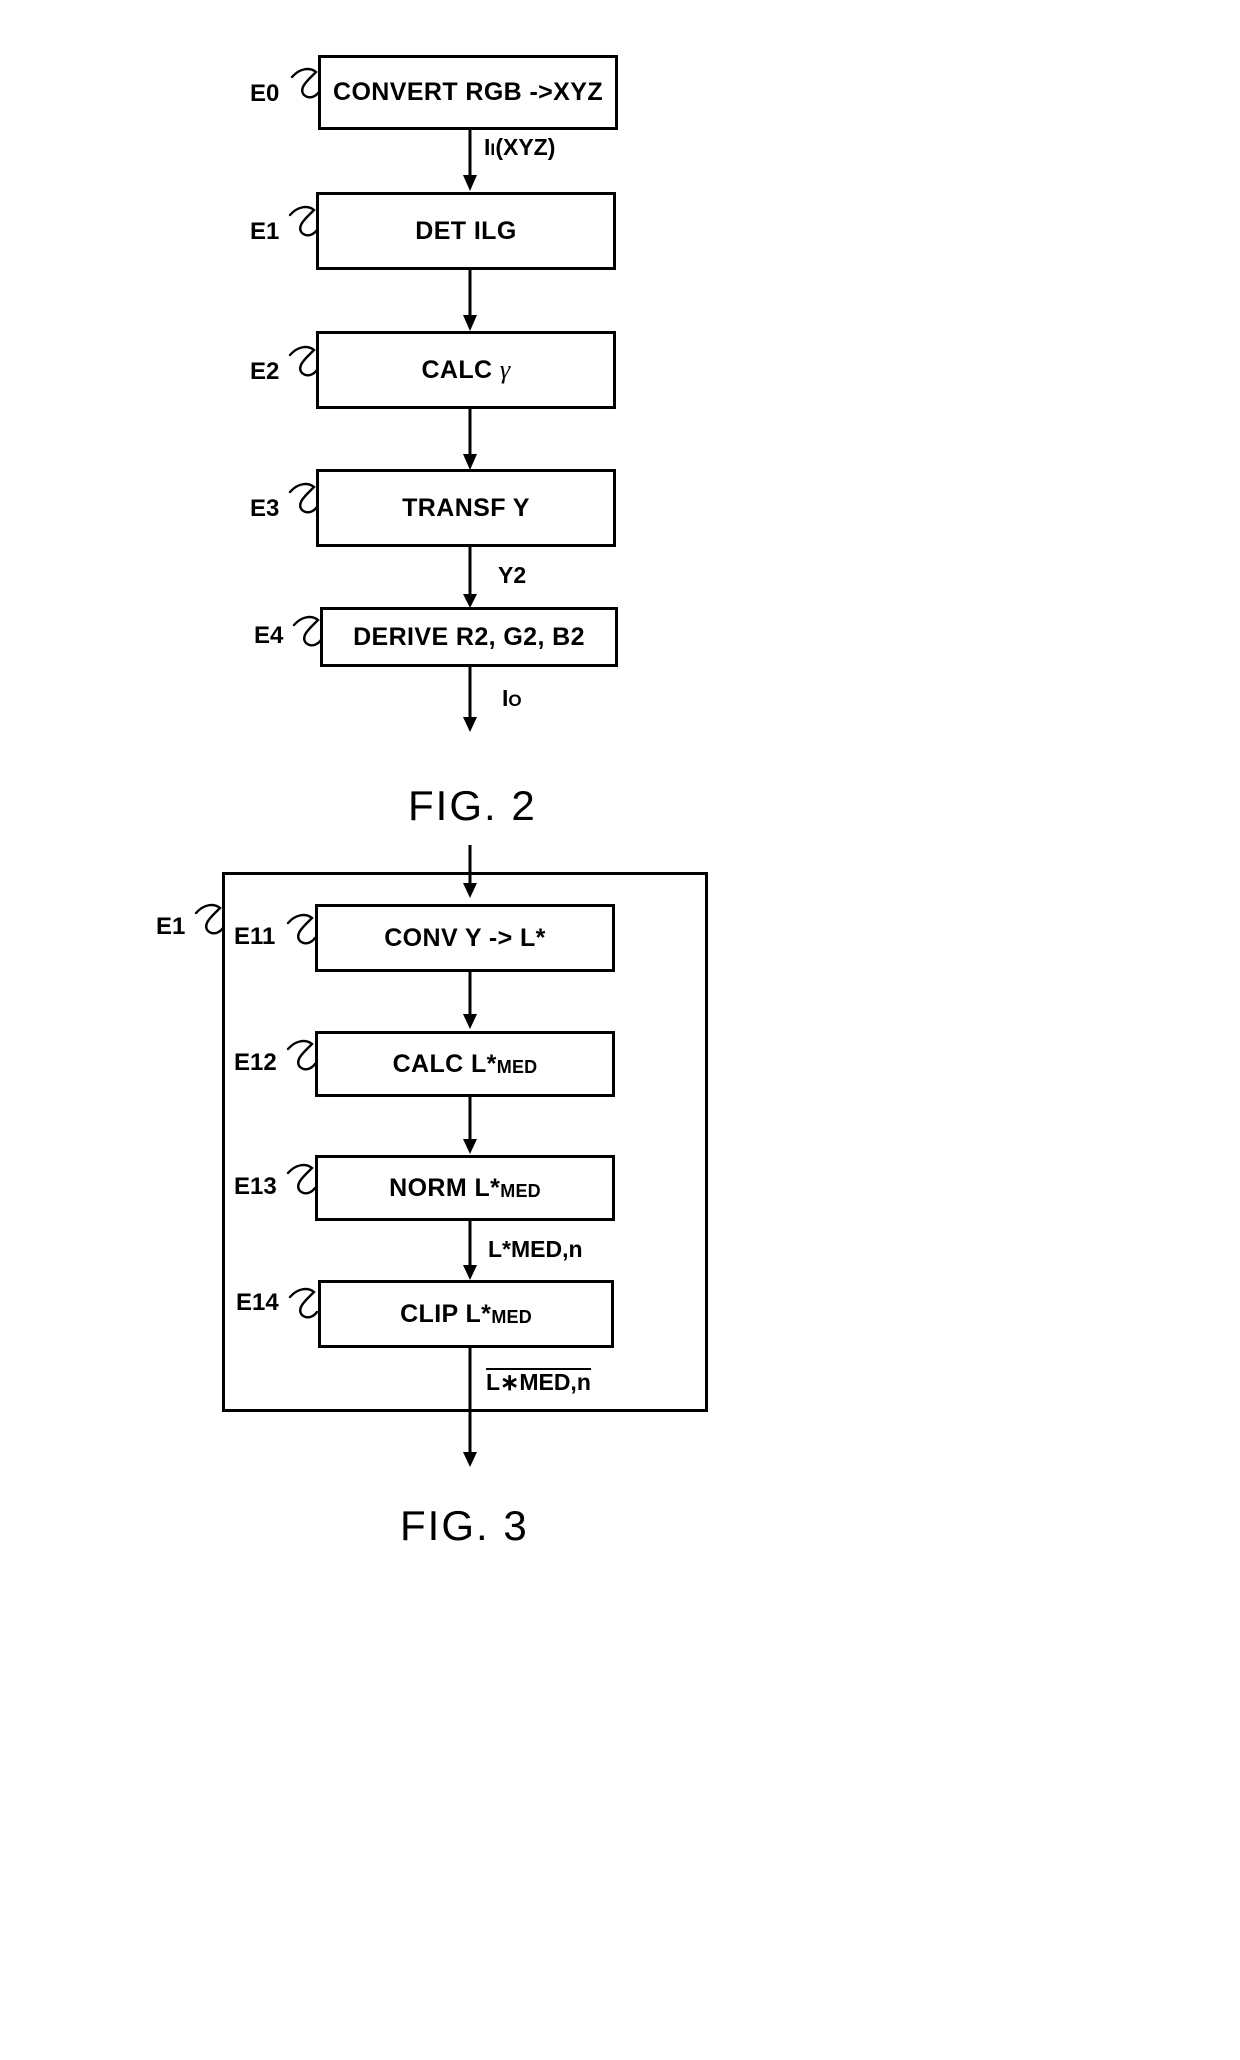 The image size is (1240, 2060). Describe the element at coordinates (505, 369) in the screenshot. I see `gamma-symbol: γ` at that location.